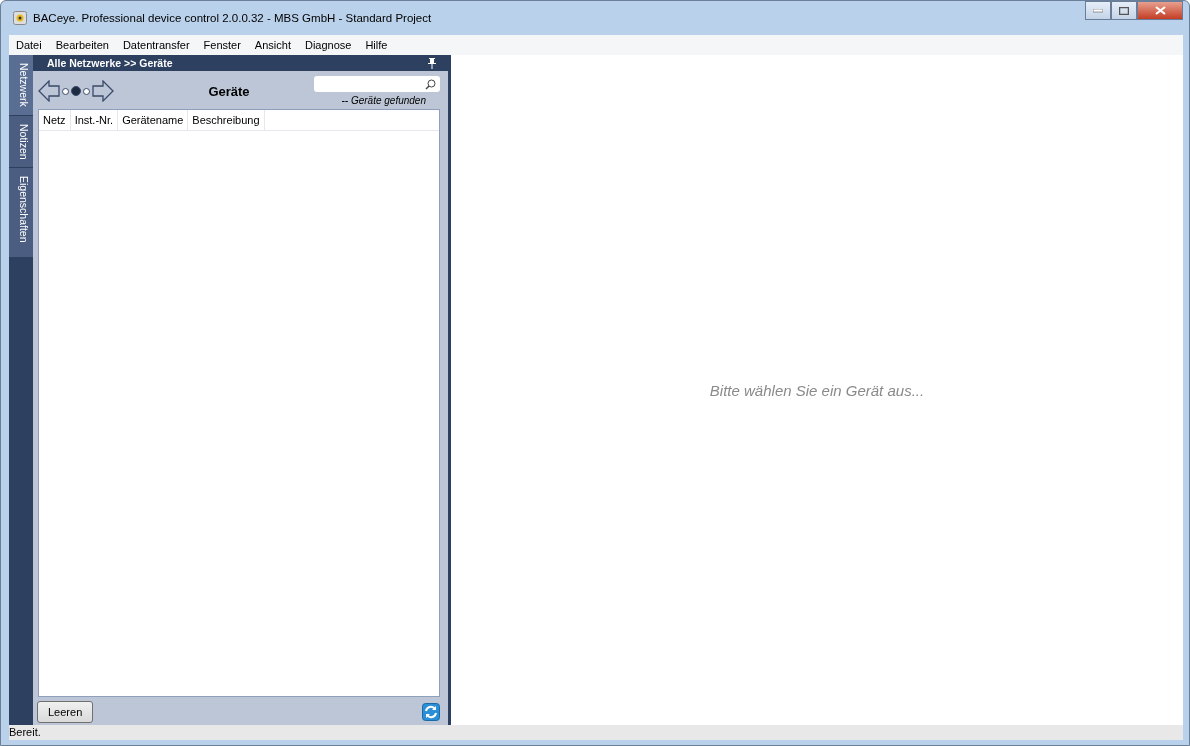 This screenshot has width=1190, height=746. Describe the element at coordinates (376, 45) in the screenshot. I see `menu-item: Hilfe` at that location.